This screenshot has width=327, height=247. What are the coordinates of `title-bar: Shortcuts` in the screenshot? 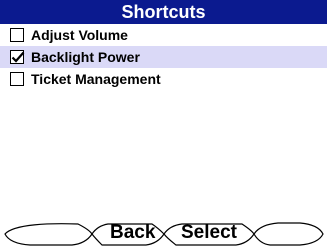 It's located at (163, 12).